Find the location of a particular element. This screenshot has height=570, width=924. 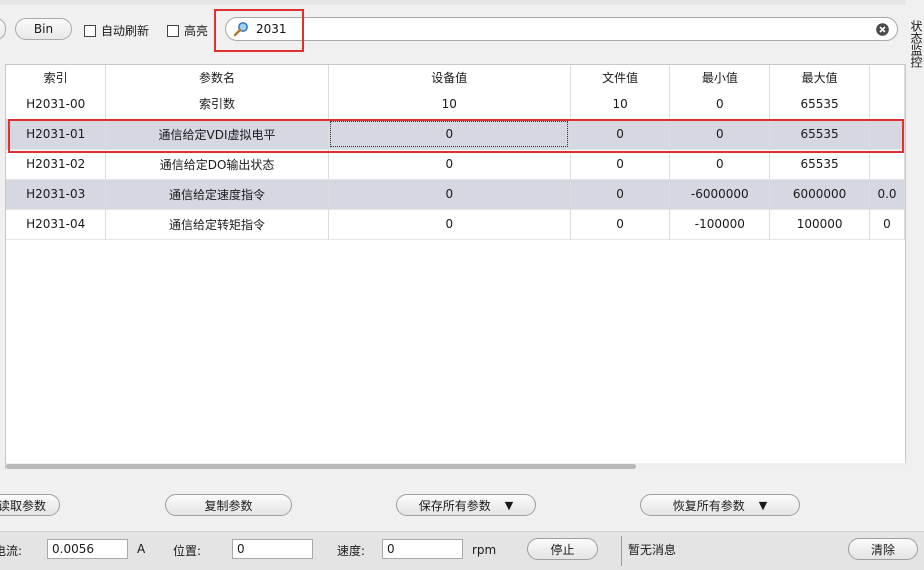

table-header-row: 索引 参数名 设备值 文件值 最小值 最大值 is located at coordinates (455, 77).